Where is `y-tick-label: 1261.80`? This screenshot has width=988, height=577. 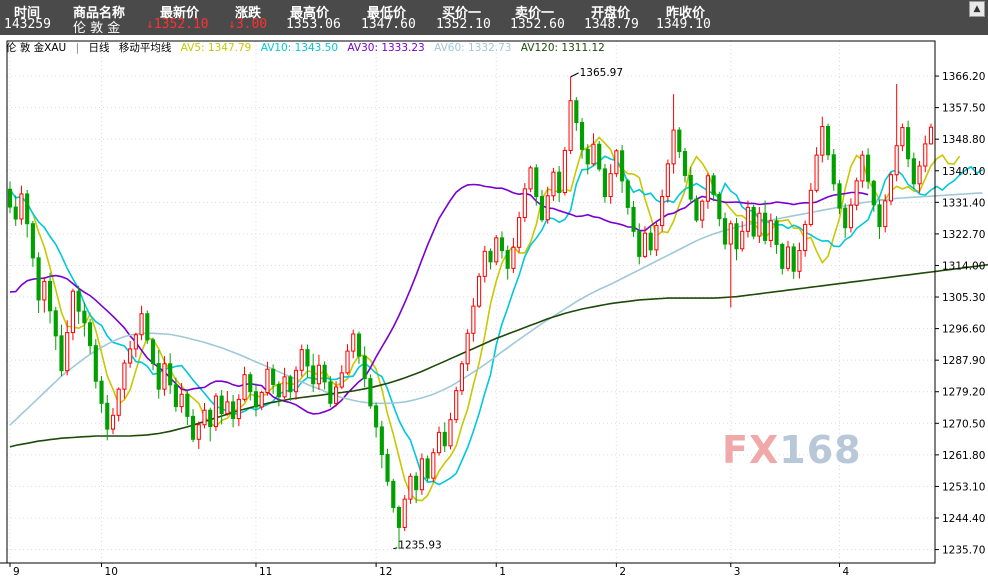 y-tick-label: 1261.80 is located at coordinates (963, 456).